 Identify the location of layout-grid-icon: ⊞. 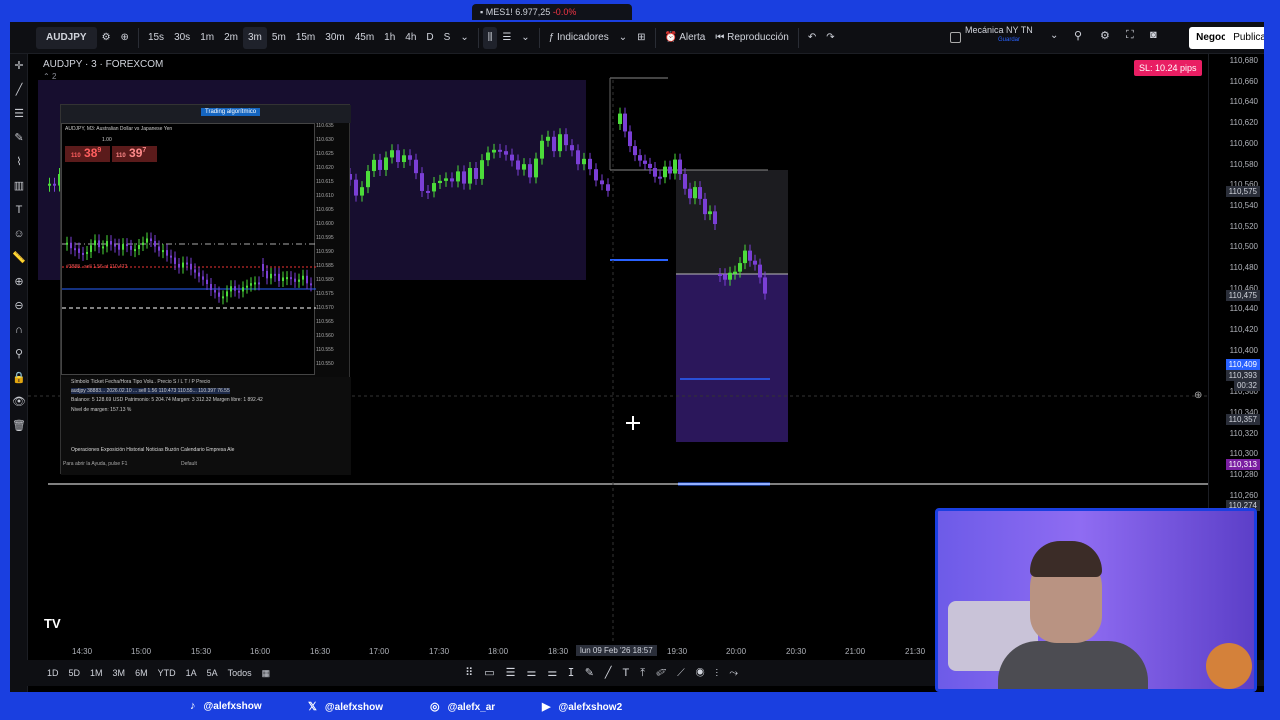
(641, 38).